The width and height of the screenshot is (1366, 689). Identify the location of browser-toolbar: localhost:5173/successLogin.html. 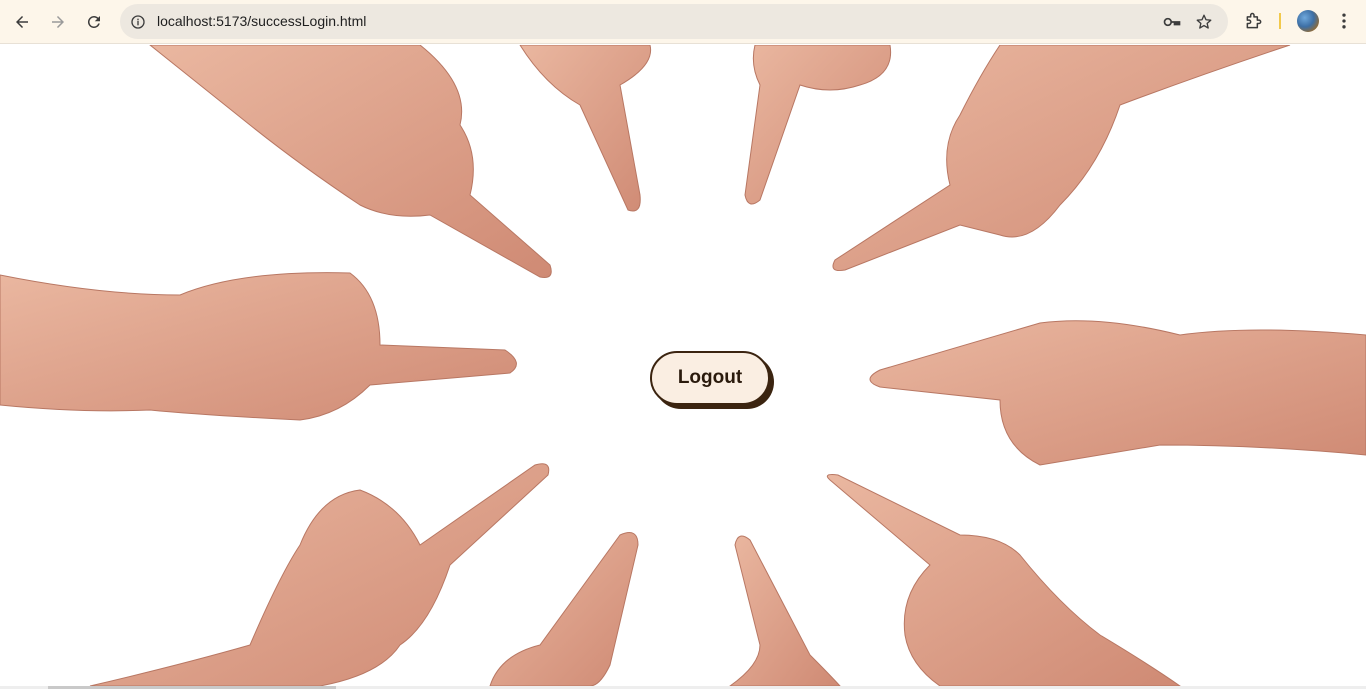
(683, 22).